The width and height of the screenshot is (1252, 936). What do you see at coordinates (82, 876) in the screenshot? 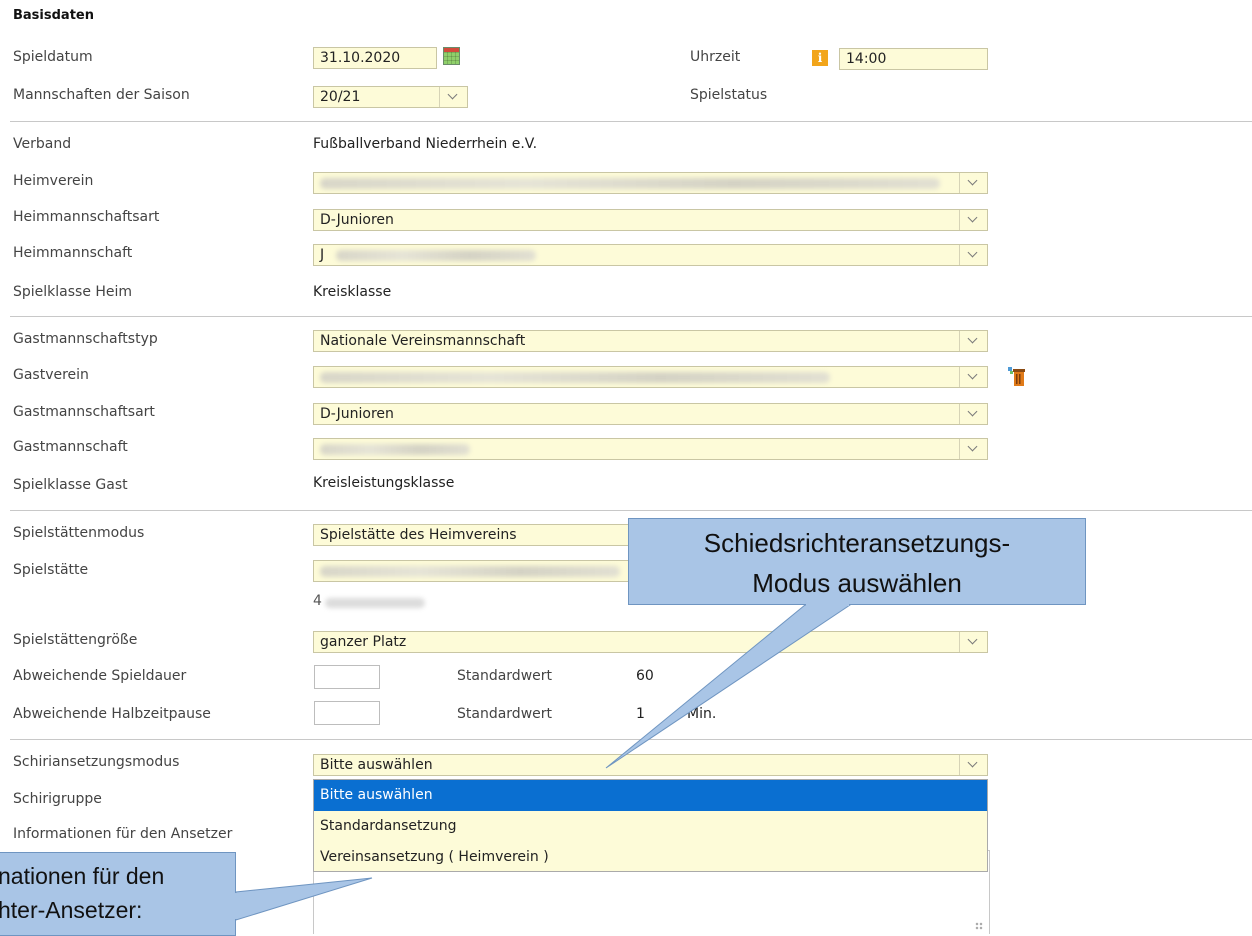
I see `callout-line: nationen für den` at bounding box center [82, 876].